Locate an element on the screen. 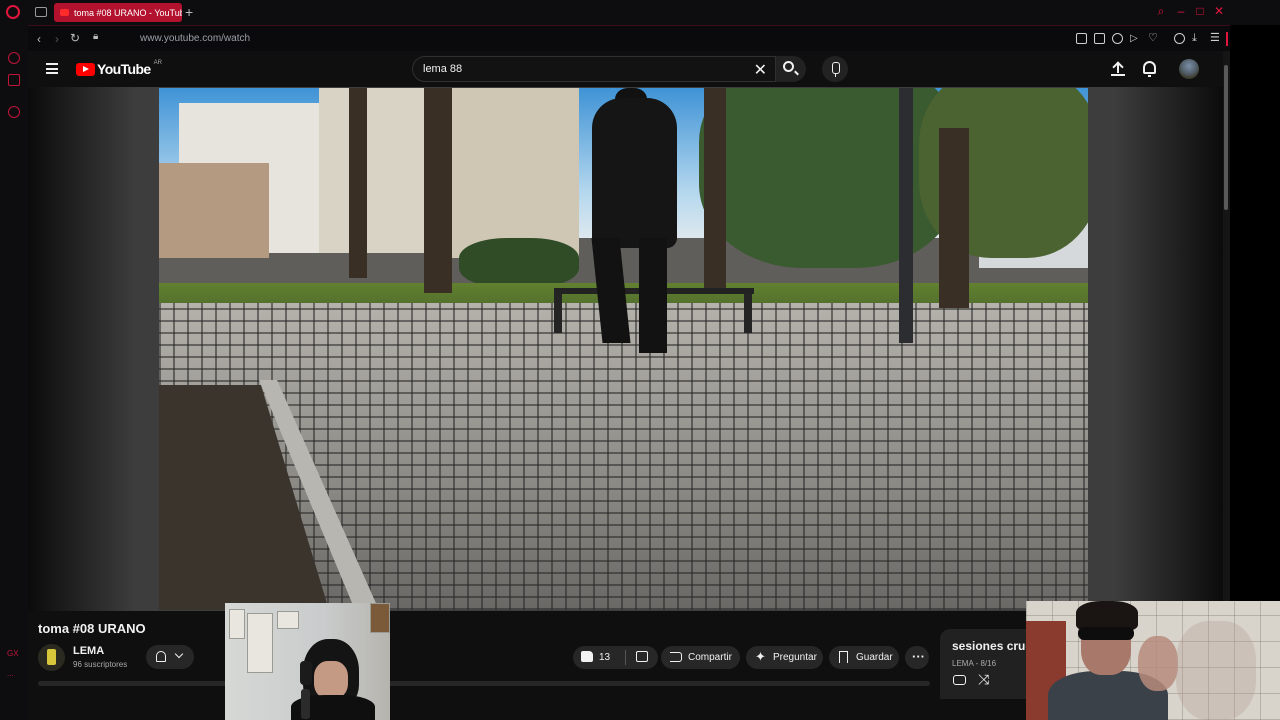 This screenshot has height=720, width=1280. video-frame-pole is located at coordinates (906, 215).